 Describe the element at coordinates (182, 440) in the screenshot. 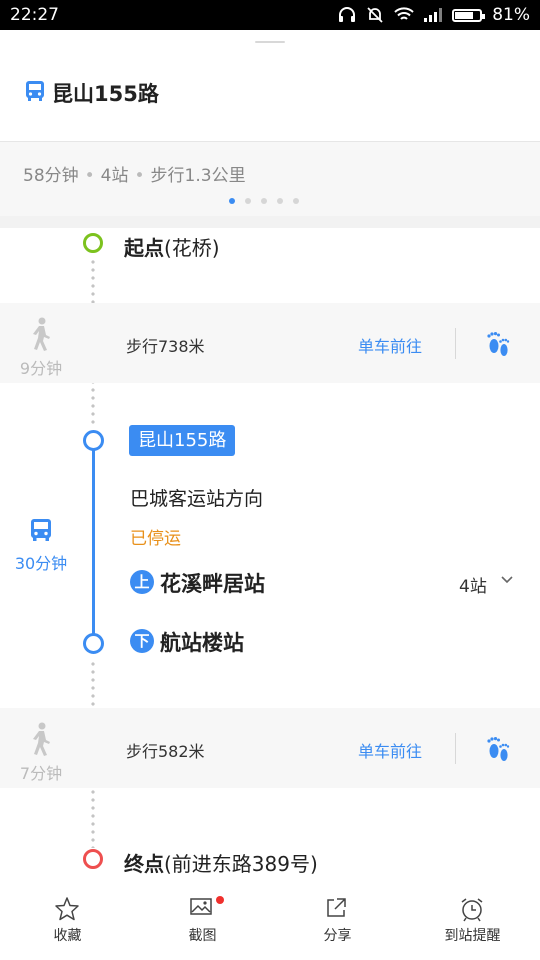

I see `bus-line-tag: 昆山155路` at that location.